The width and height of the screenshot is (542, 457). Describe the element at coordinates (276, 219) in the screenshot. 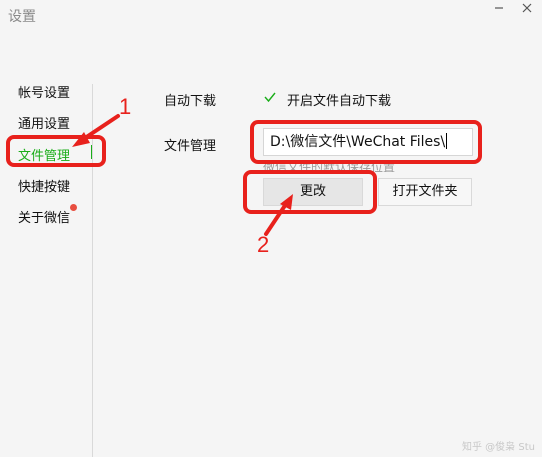

I see `arrow-2-line` at that location.